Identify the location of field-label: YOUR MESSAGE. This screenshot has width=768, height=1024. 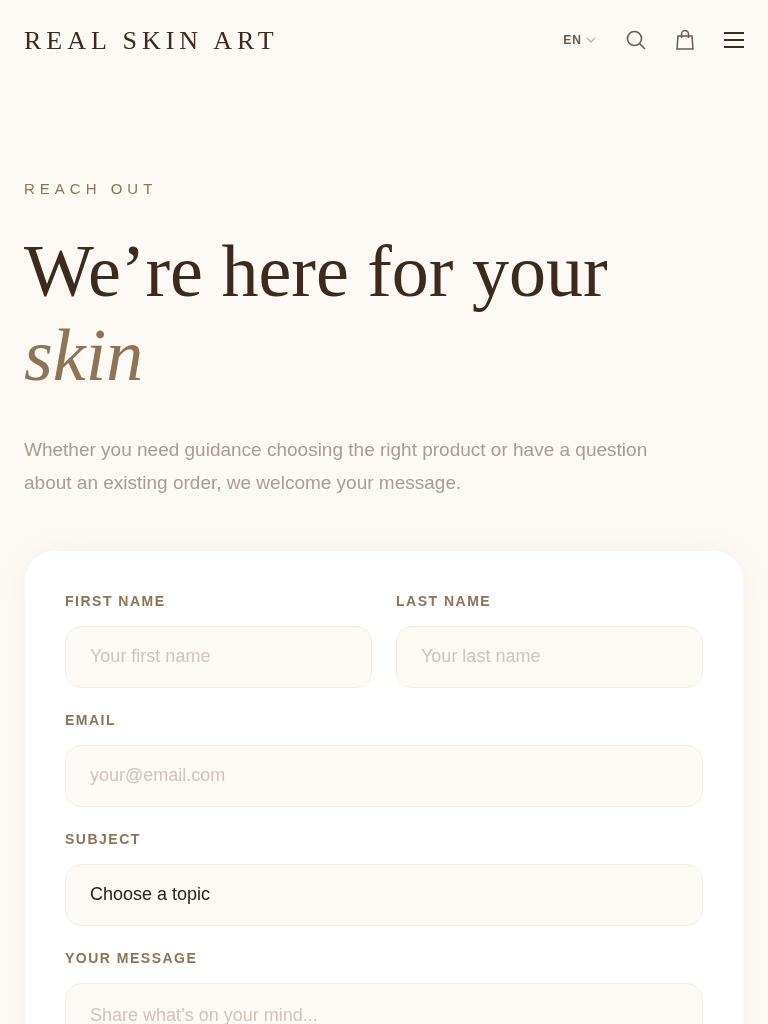
(132, 958).